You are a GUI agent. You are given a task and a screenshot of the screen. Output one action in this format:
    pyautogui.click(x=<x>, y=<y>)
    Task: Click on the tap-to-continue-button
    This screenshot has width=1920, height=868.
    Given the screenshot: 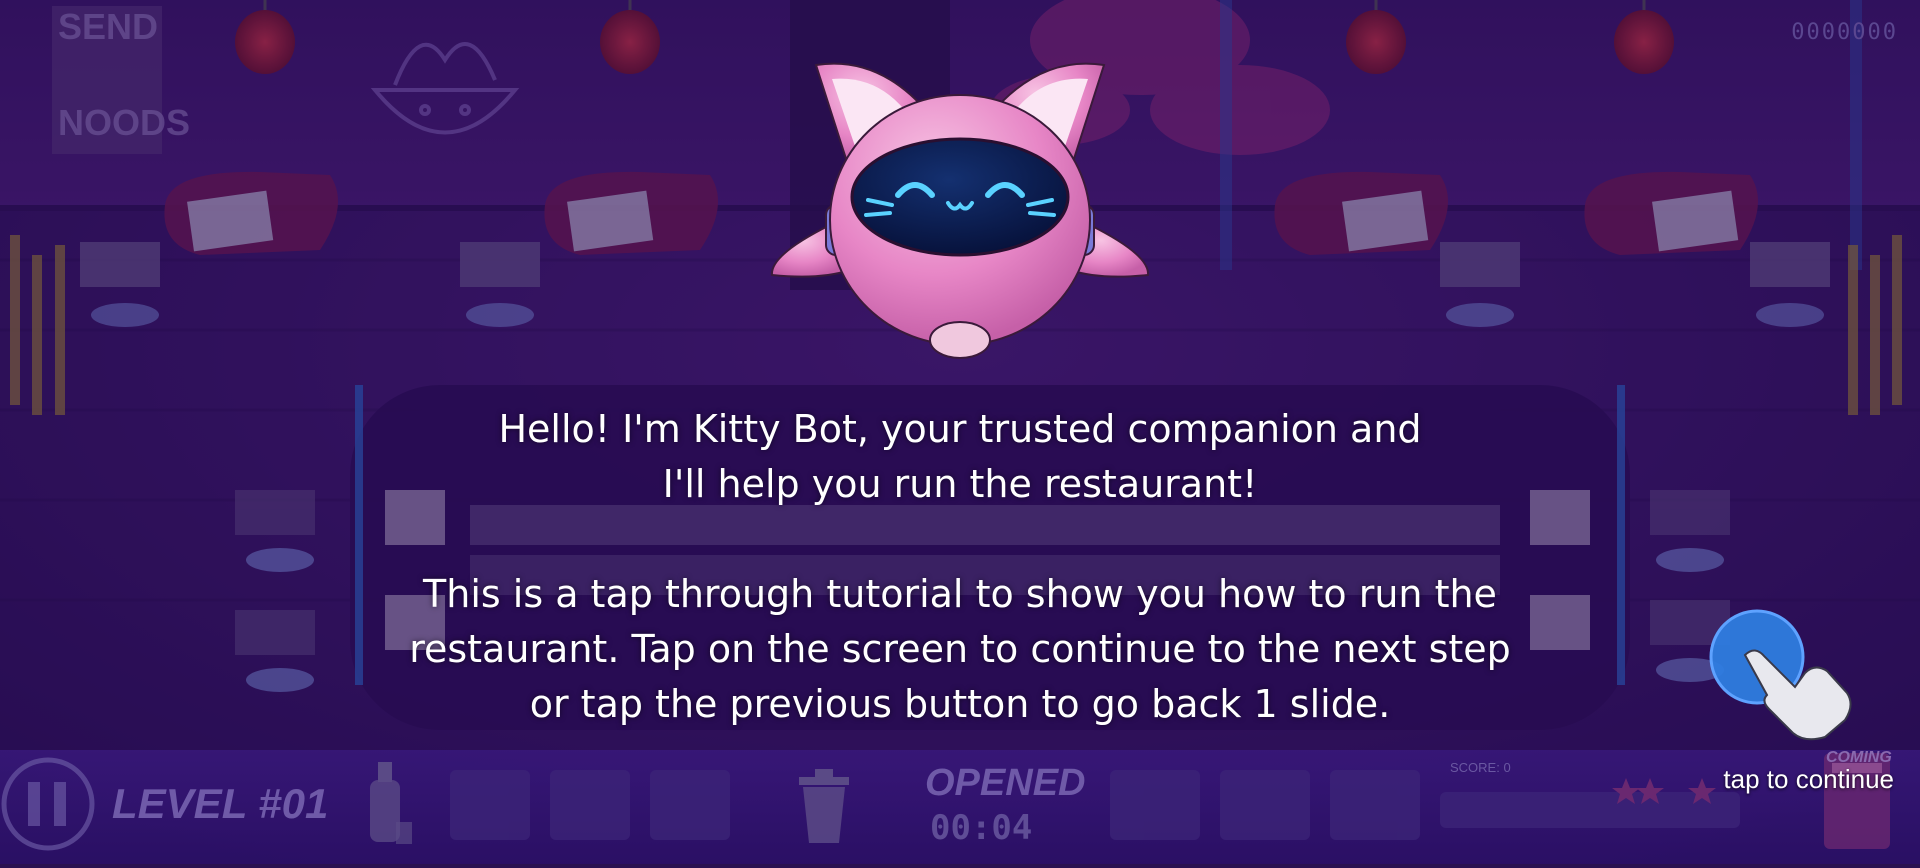 What is the action you would take?
    pyautogui.click(x=1800, y=675)
    